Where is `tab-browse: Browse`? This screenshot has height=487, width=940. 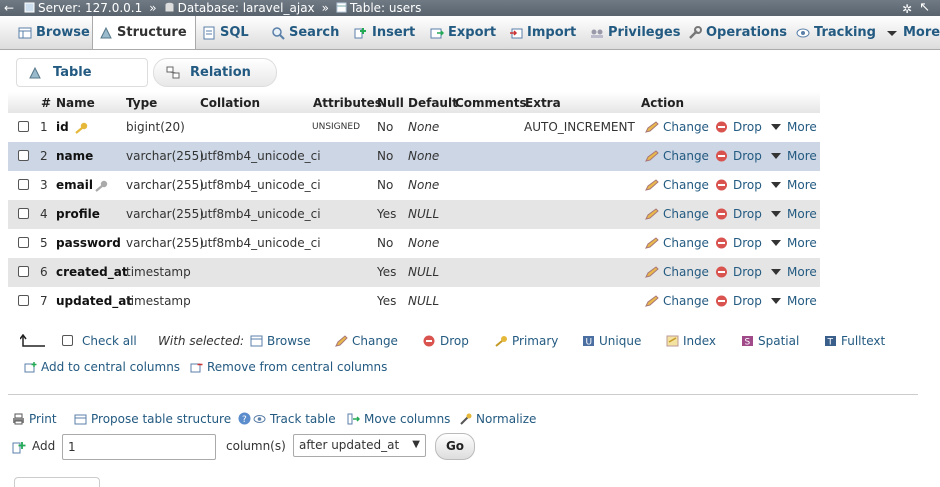 tab-browse: Browse is located at coordinates (51, 32).